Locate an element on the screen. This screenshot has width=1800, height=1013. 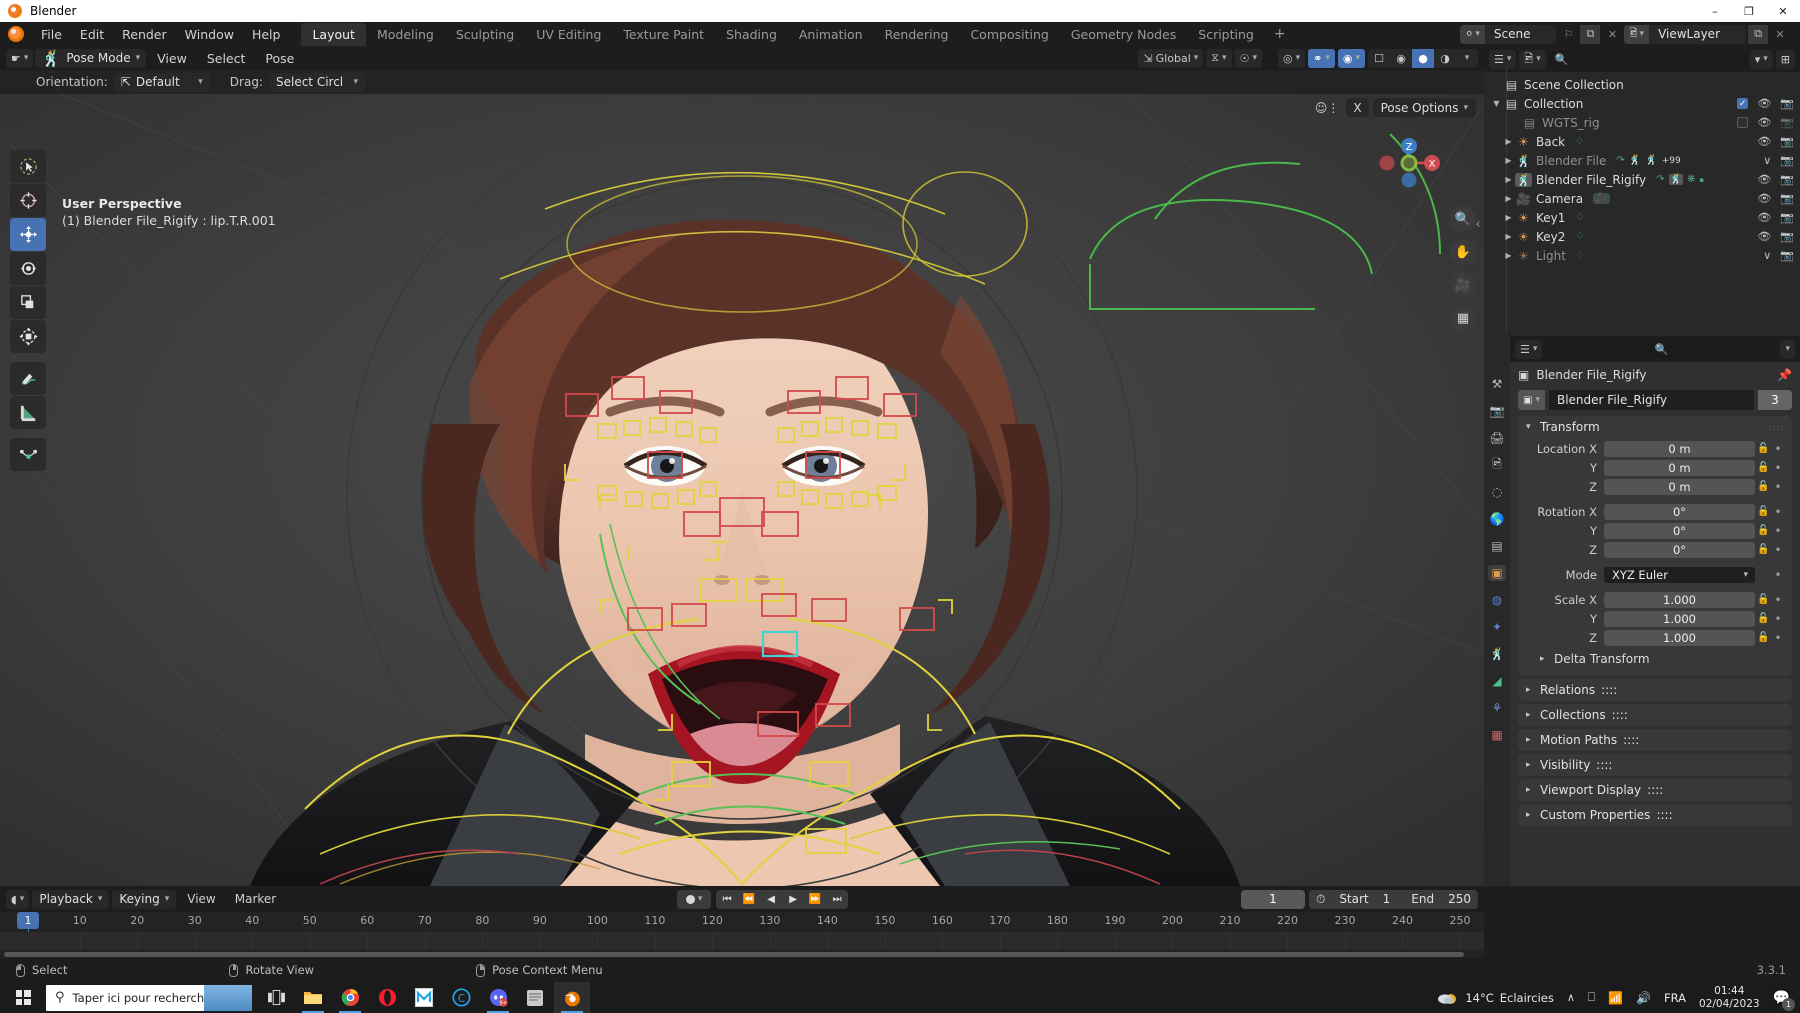
taskbar-search-input: ⚲ Taper ici pour rechercher is located at coordinates (149, 997).